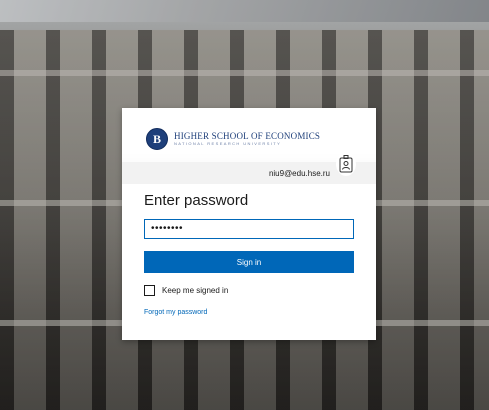 The width and height of the screenshot is (489, 410). I want to click on org-subtitle: NATIONAL RESEARCH UNIVERSITY, so click(228, 143).